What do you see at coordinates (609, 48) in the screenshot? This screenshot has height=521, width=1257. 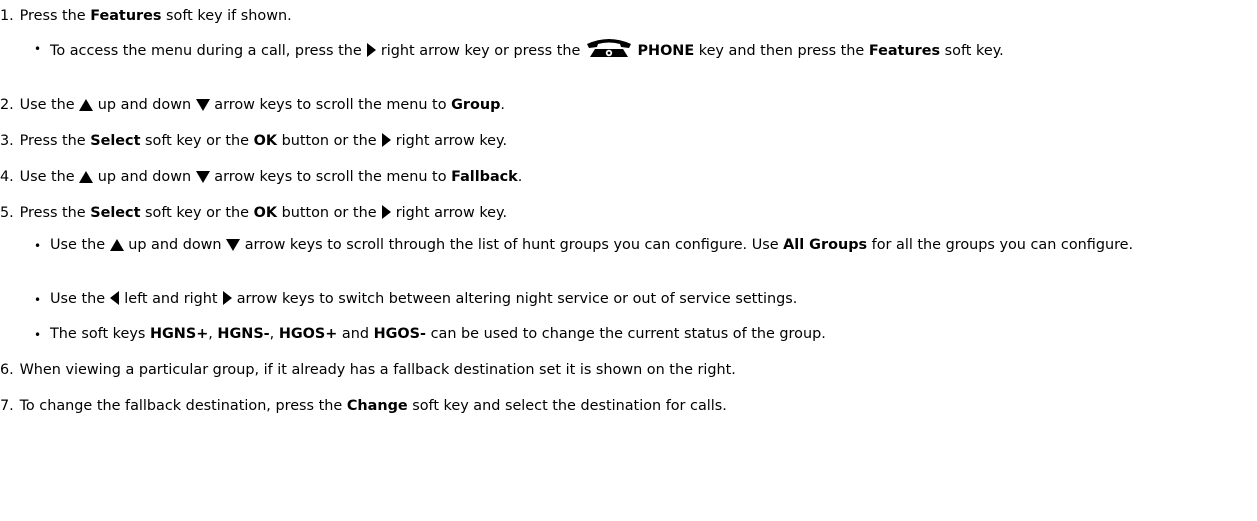 I see `phone-icon` at bounding box center [609, 48].